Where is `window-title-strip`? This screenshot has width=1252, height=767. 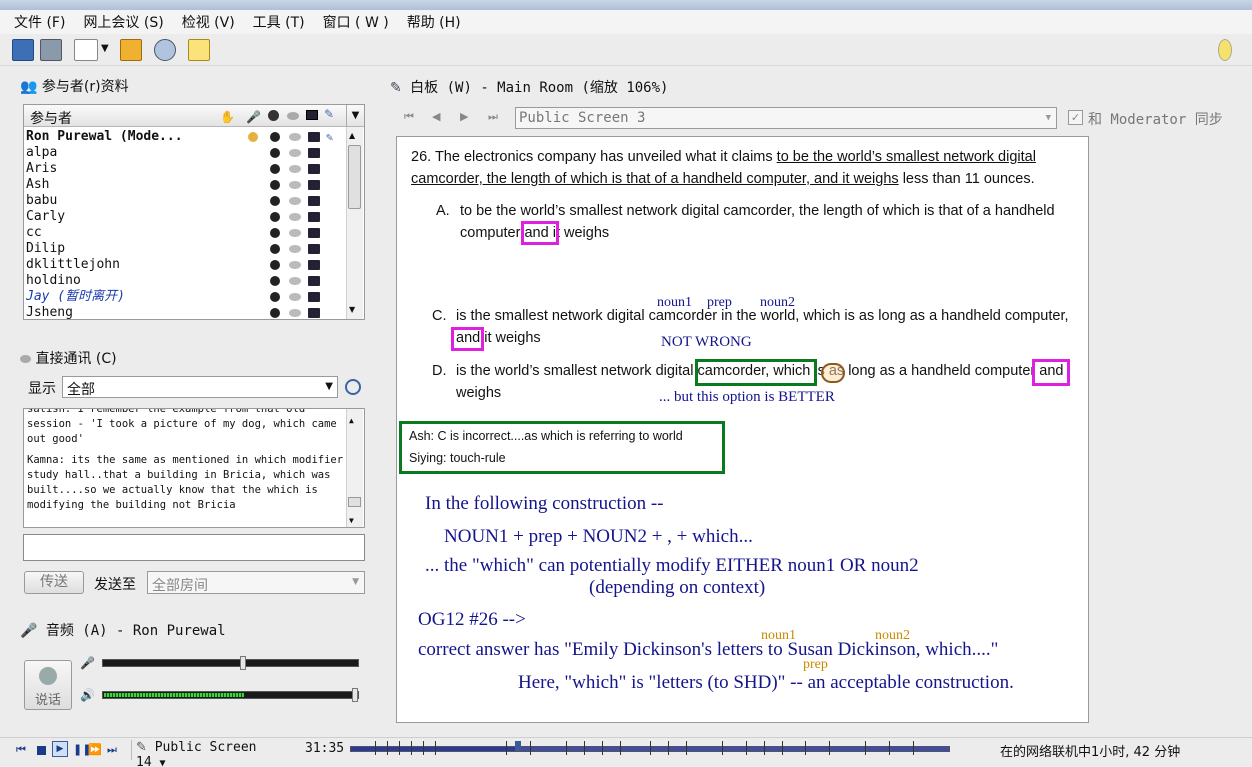 window-title-strip is located at coordinates (626, 5).